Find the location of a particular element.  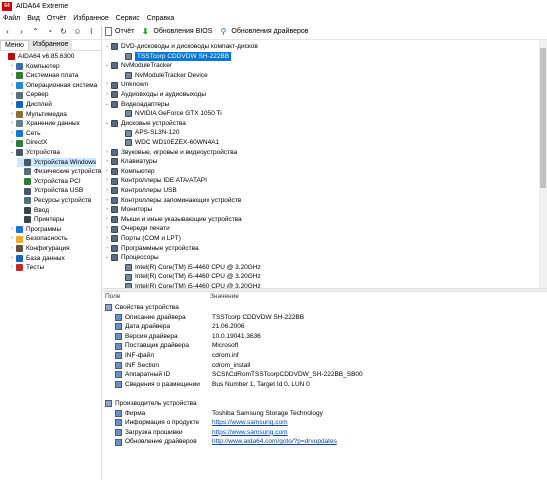

tab-favorites: Избранное is located at coordinates (50, 45).